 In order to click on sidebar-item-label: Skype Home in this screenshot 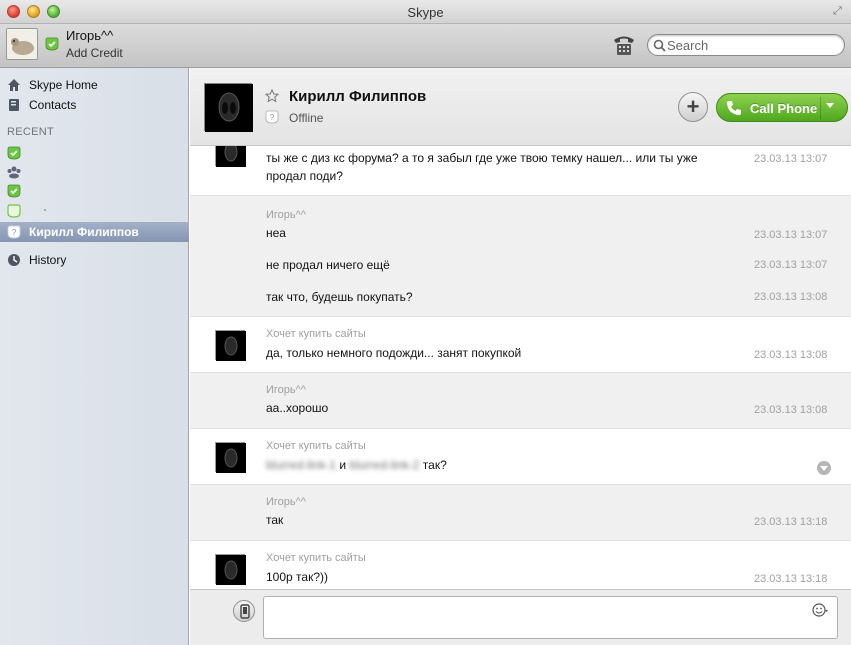, I will do `click(63, 85)`.